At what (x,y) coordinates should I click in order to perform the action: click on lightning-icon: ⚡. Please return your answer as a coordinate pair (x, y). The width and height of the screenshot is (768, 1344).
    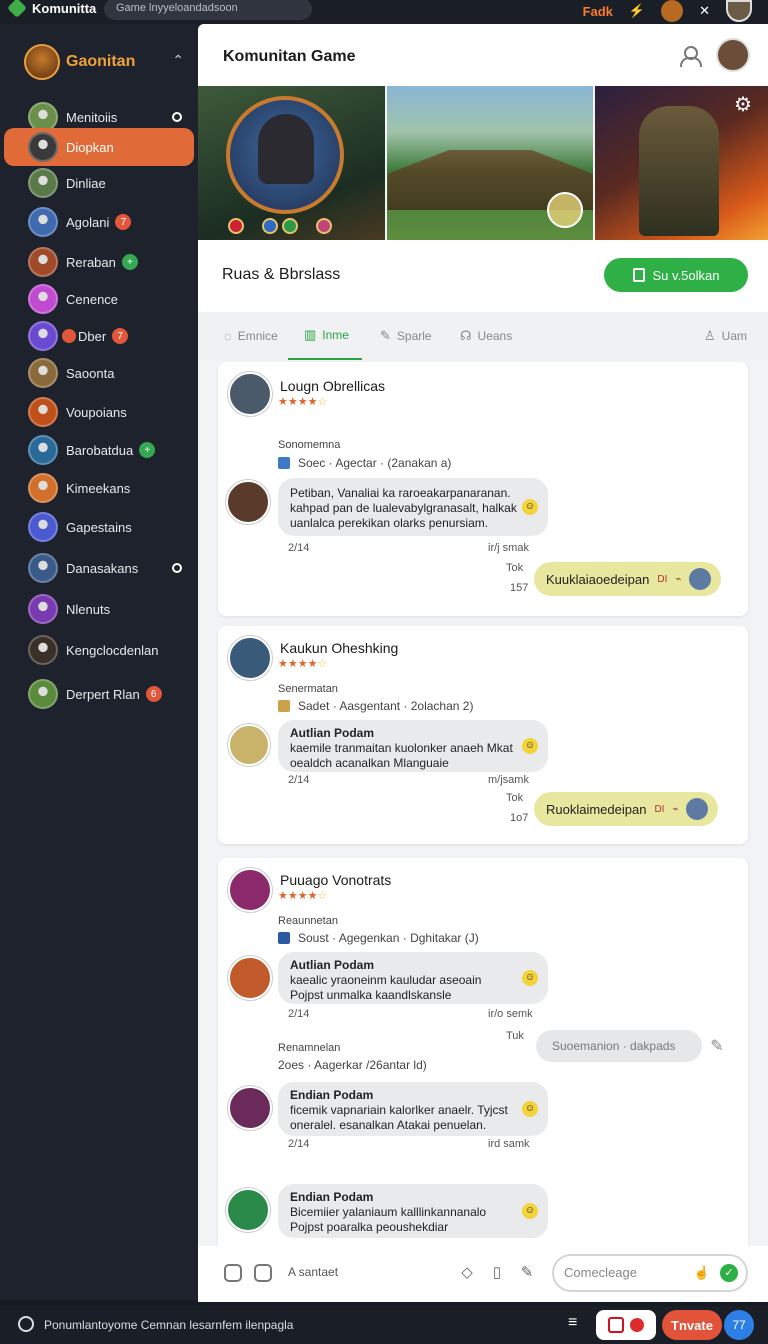
    Looking at the image, I should click on (637, 11).